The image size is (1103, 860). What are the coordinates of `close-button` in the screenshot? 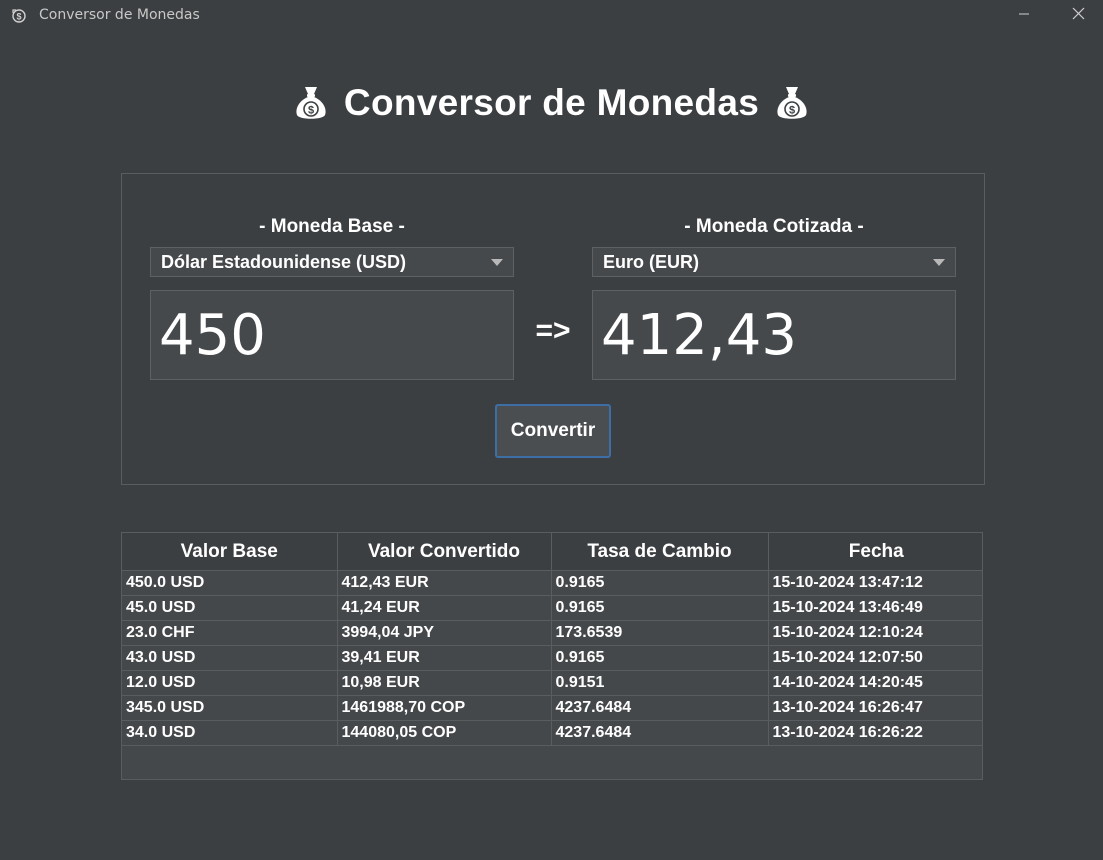 It's located at (1078, 16).